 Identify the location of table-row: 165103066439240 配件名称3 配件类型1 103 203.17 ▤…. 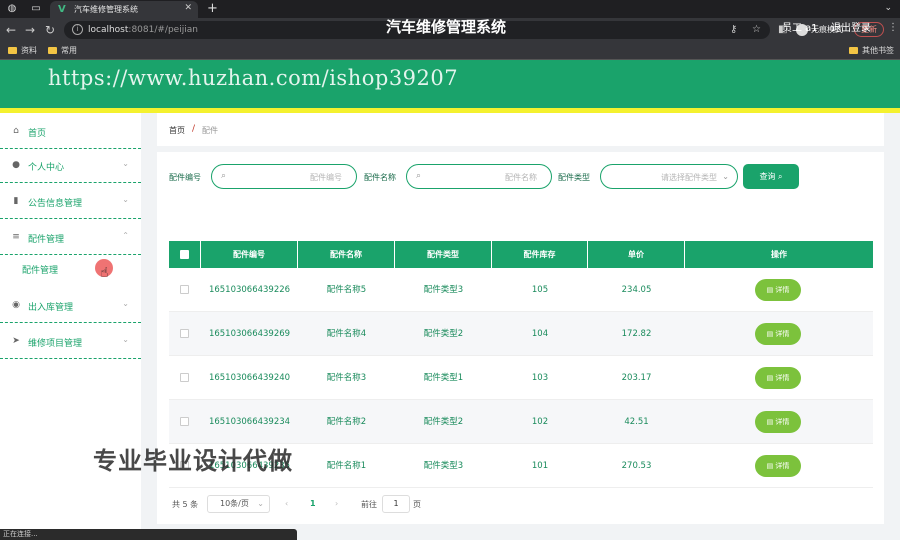
(521, 378).